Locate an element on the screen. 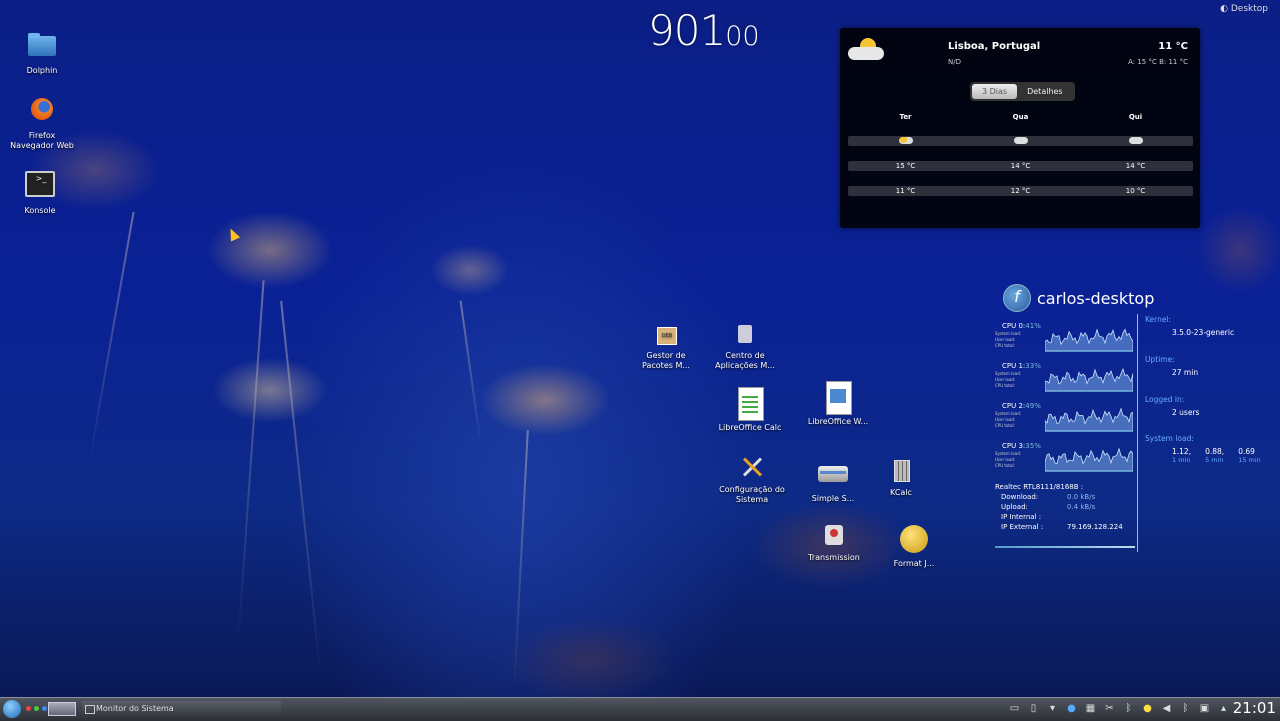 This screenshot has width=1280, height=721. weather-day: Qui is located at coordinates (1135, 117).